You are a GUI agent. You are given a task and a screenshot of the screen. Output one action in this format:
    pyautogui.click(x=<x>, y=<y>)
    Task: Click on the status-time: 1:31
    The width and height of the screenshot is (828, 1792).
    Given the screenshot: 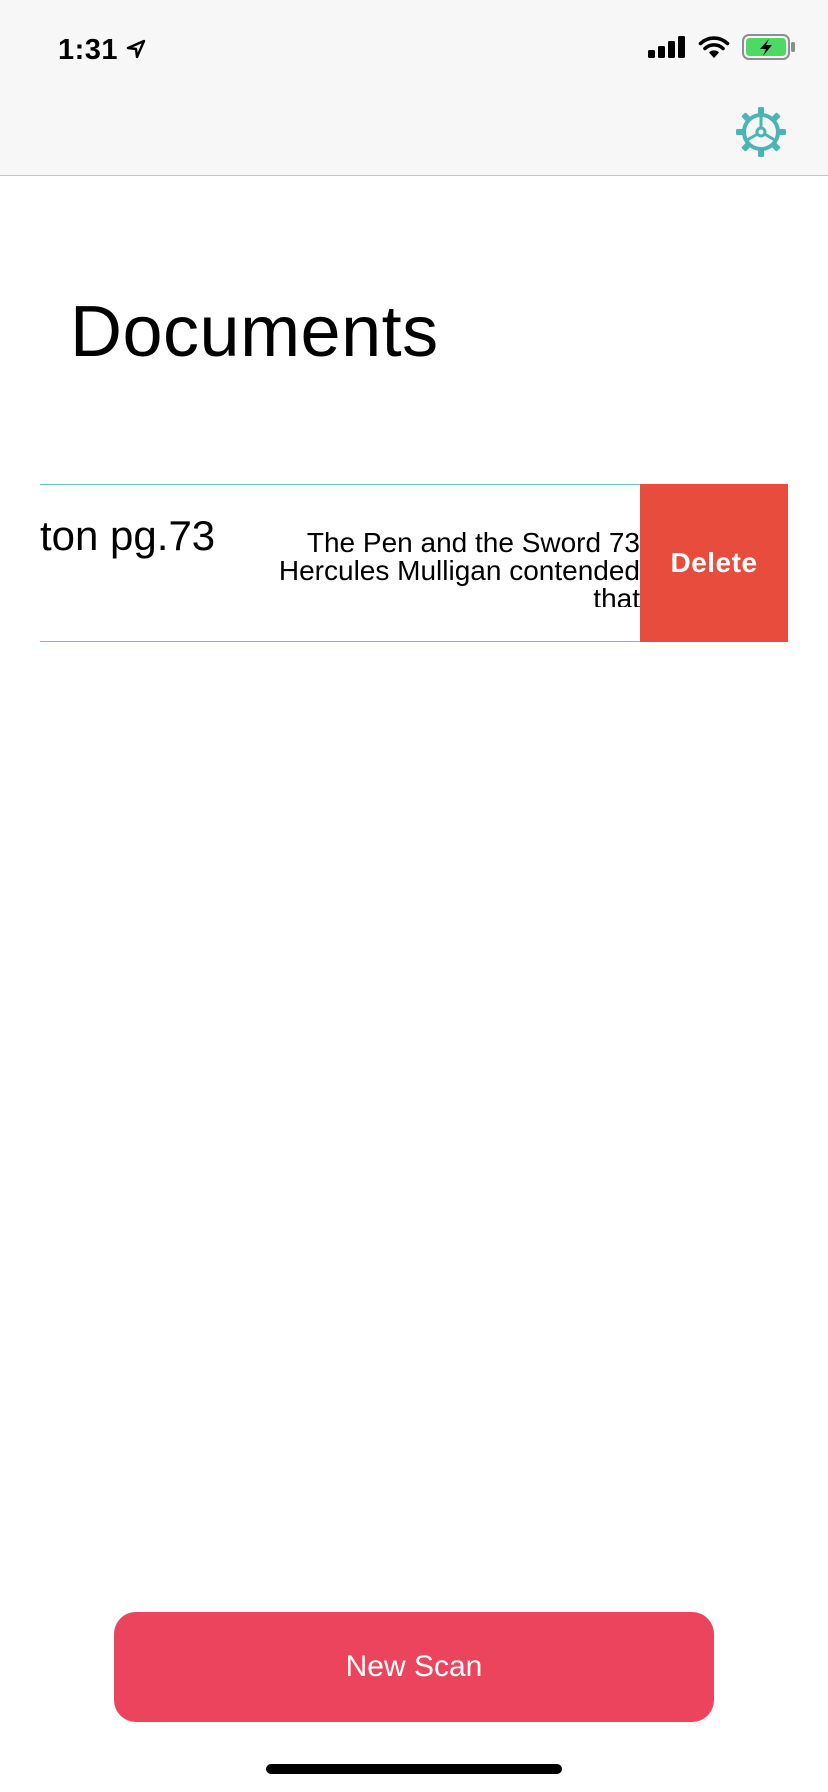 What is the action you would take?
    pyautogui.click(x=88, y=49)
    